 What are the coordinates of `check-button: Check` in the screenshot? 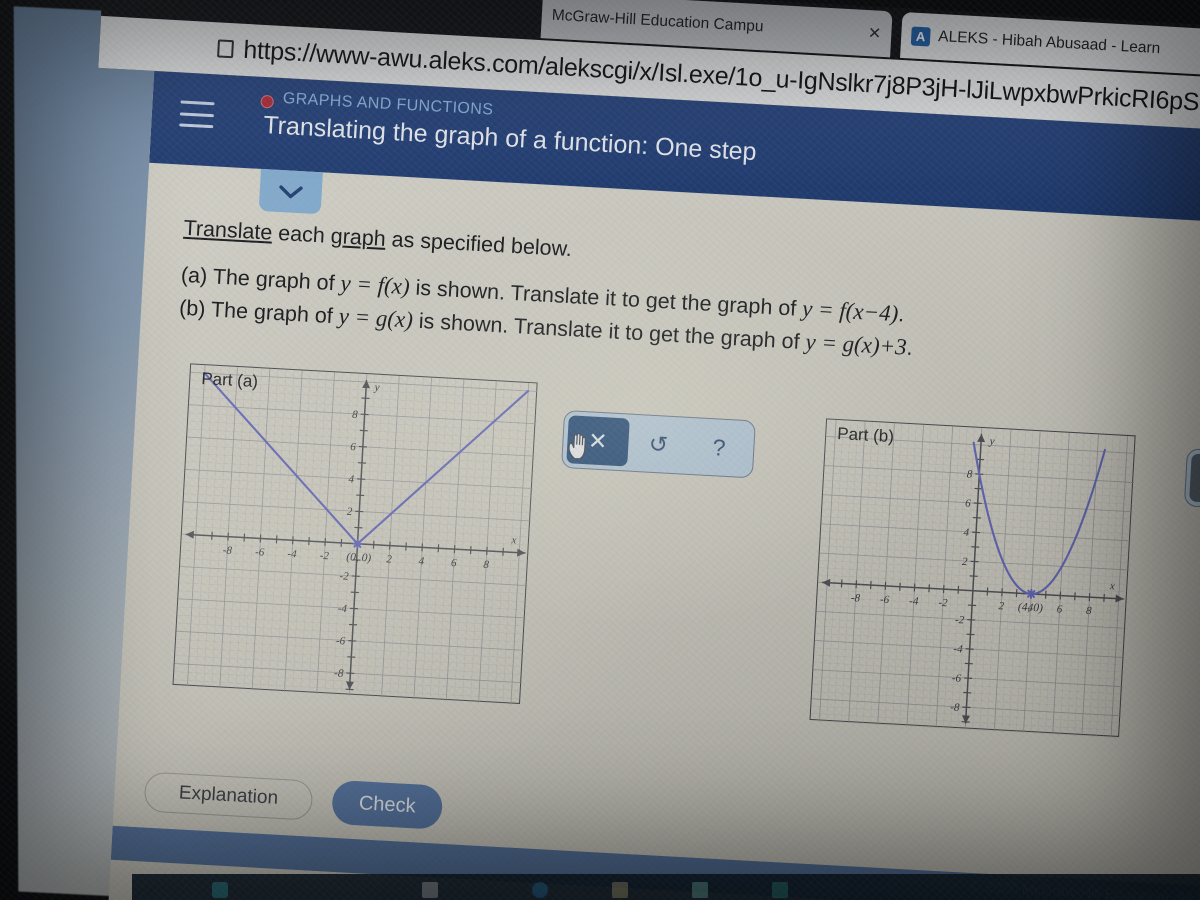 It's located at (387, 804).